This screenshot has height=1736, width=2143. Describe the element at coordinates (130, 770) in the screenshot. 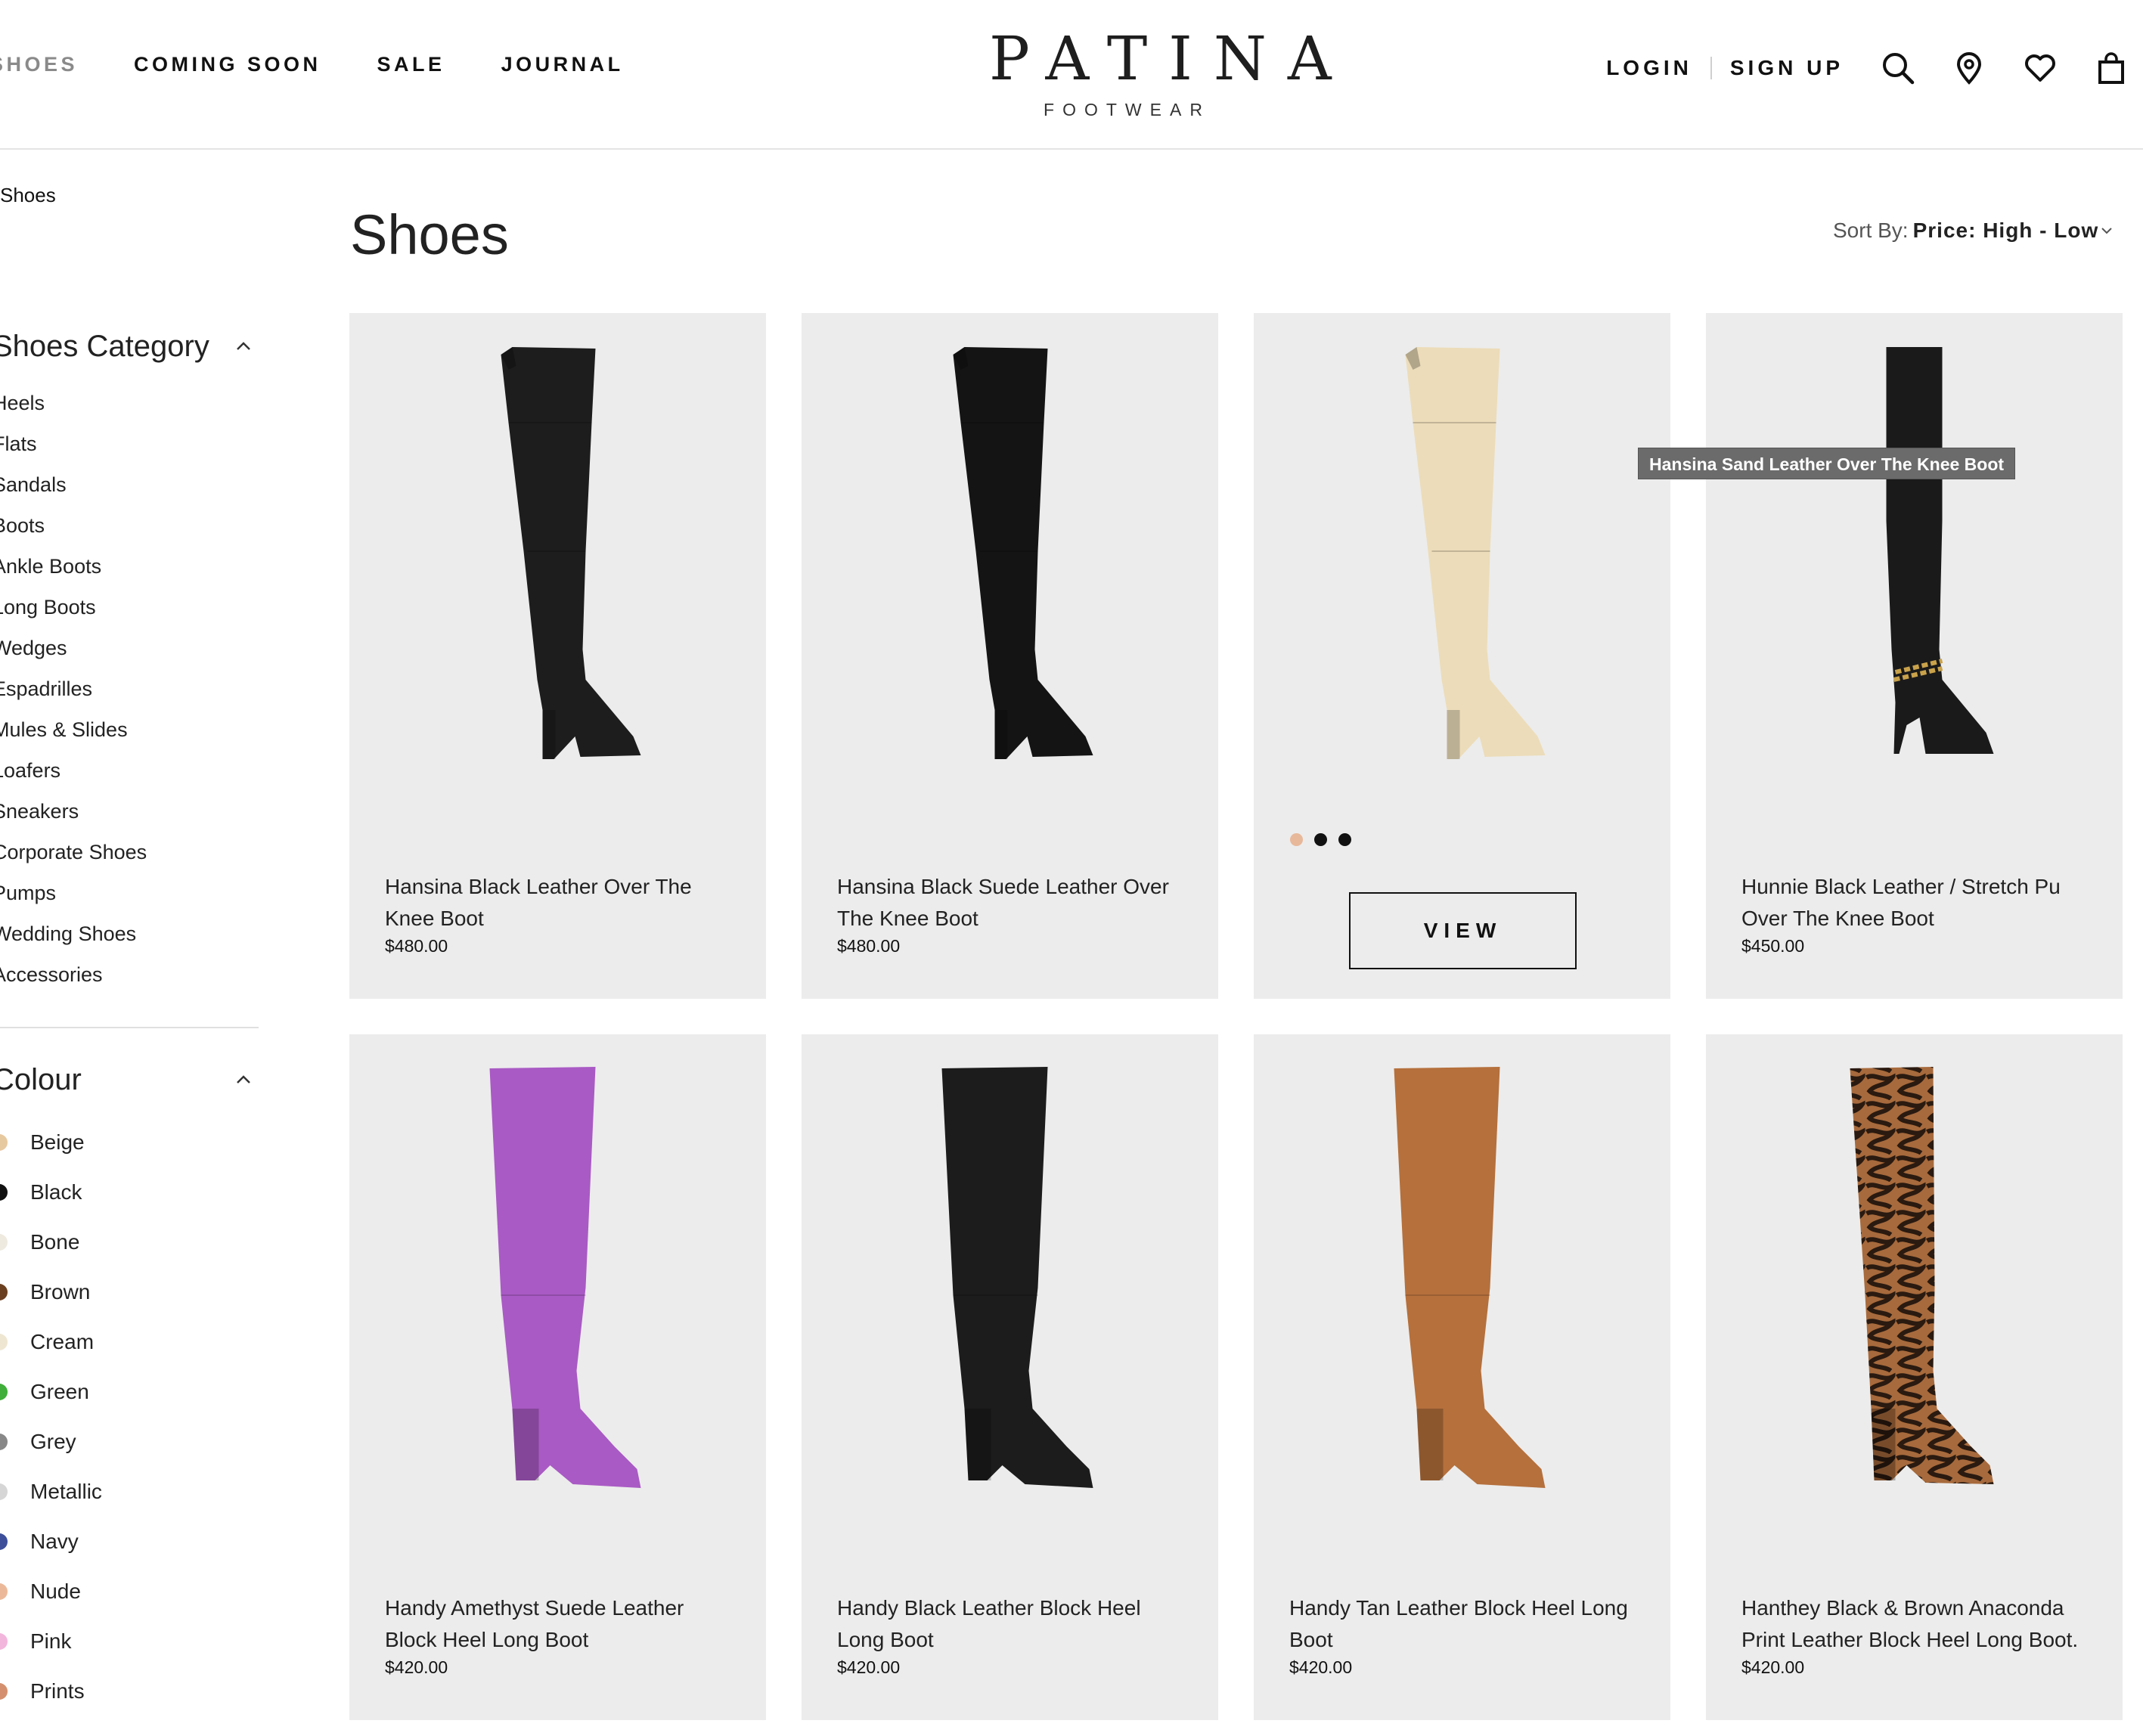

I see `category-filter-item: Loafers` at that location.